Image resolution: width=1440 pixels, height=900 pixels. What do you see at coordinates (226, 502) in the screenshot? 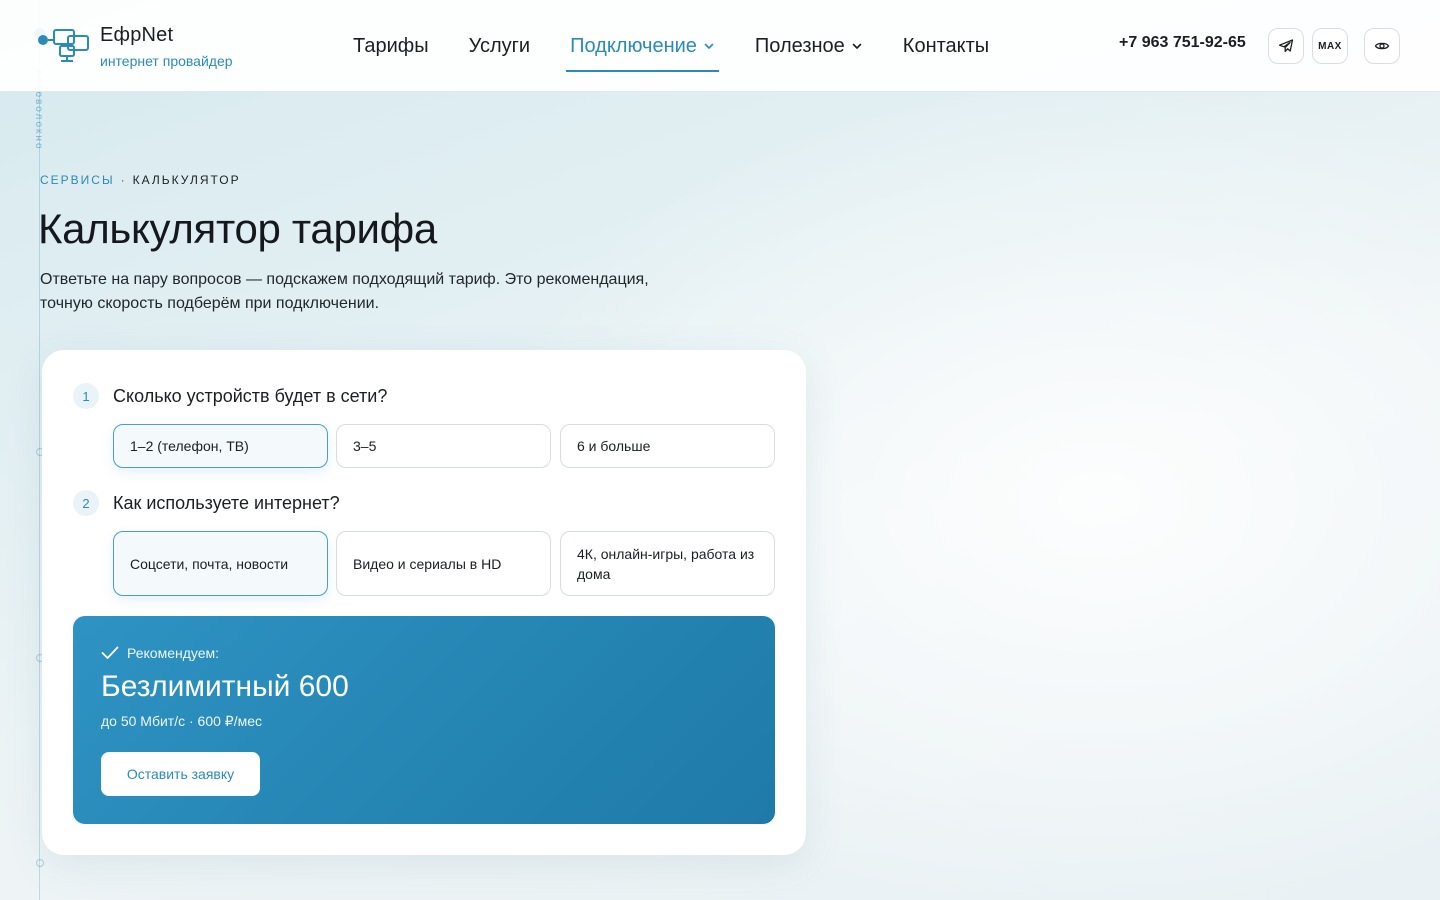
I see `question-text: Как используете интернет?` at bounding box center [226, 502].